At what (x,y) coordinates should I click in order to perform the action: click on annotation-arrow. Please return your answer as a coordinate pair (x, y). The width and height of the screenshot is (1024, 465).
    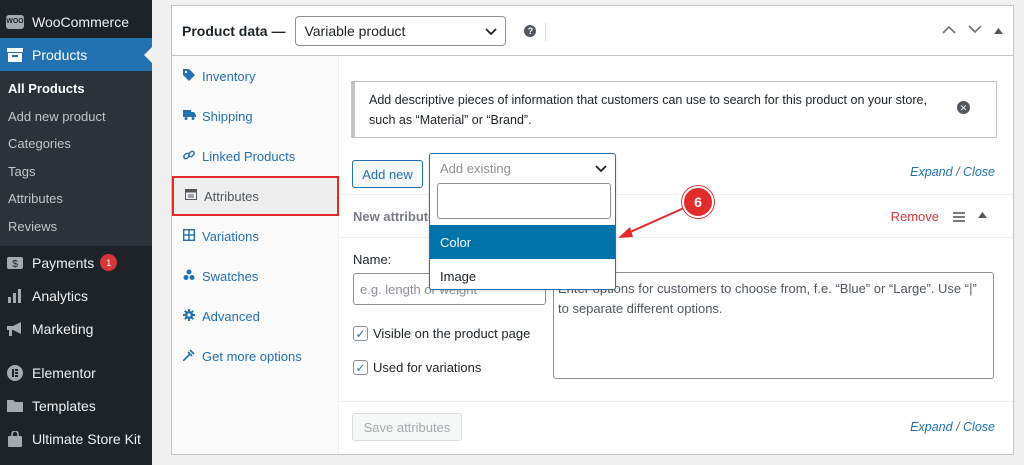
    Looking at the image, I should click on (651, 222).